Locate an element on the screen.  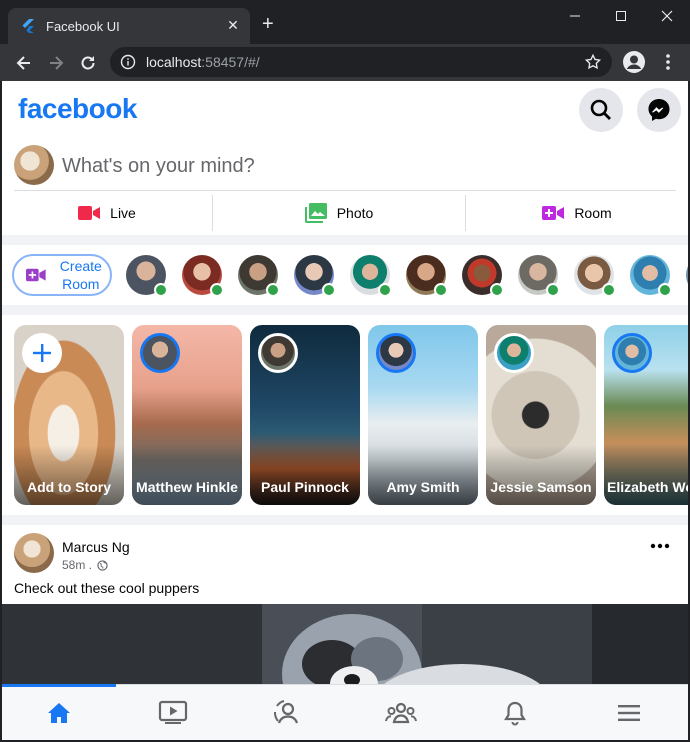
close-window-icon is located at coordinates (667, 16).